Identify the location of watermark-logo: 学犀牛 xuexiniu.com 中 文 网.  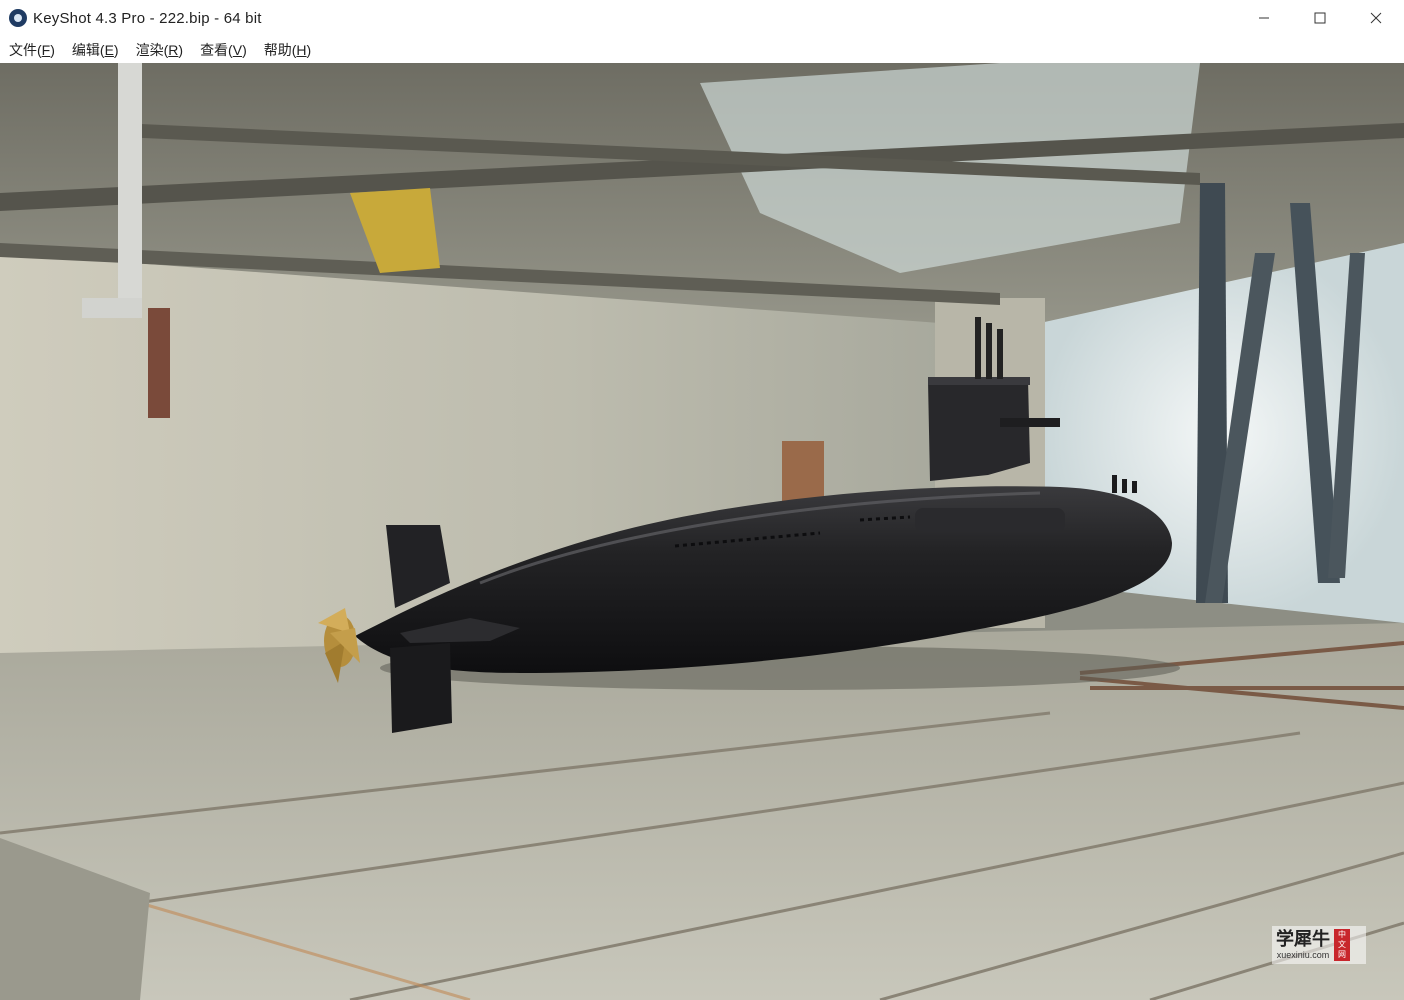
(1319, 945).